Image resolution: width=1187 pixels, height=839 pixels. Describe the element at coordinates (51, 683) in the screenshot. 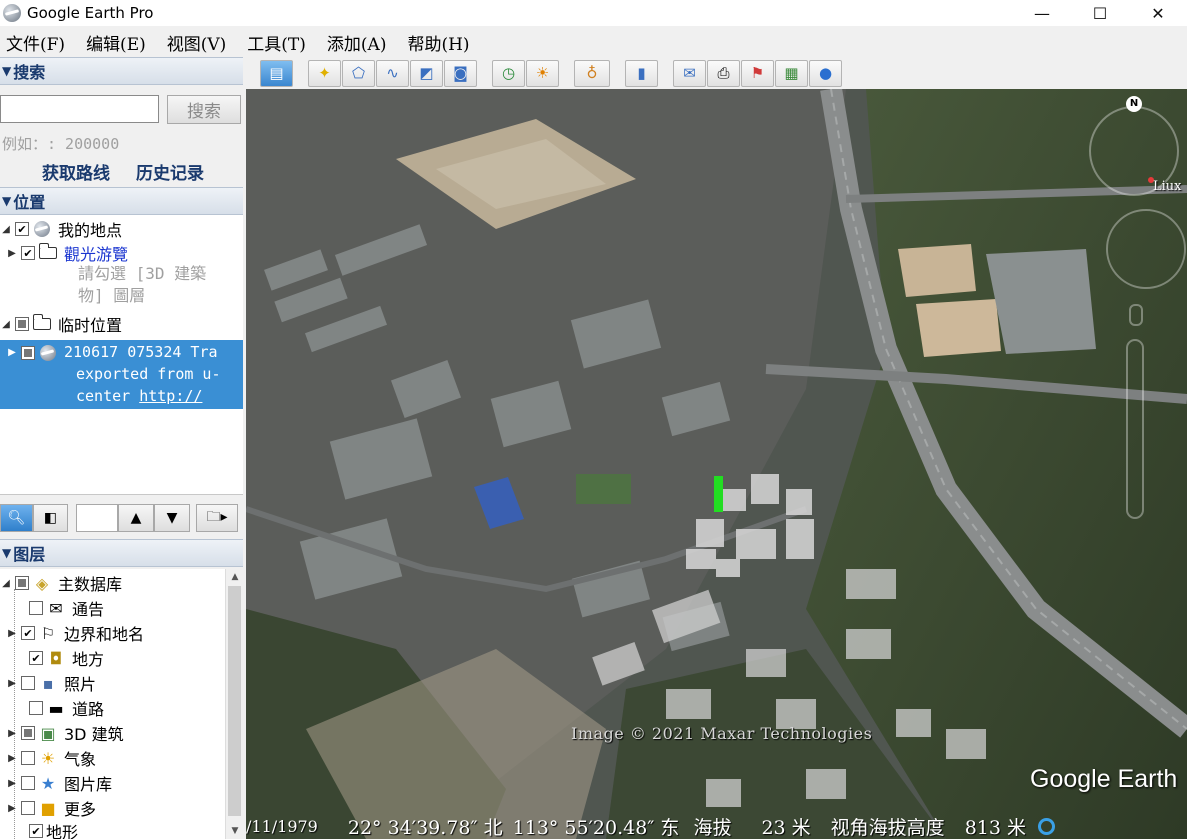

I see `layer-row-photos: ▶ ▪ 照片` at that location.